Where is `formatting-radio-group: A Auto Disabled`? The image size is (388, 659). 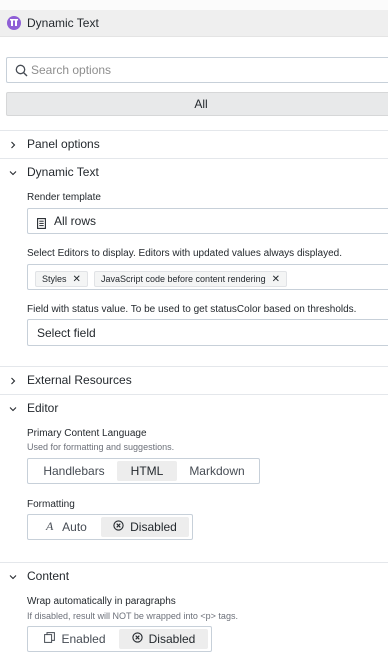
formatting-radio-group: A Auto Disabled is located at coordinates (110, 527).